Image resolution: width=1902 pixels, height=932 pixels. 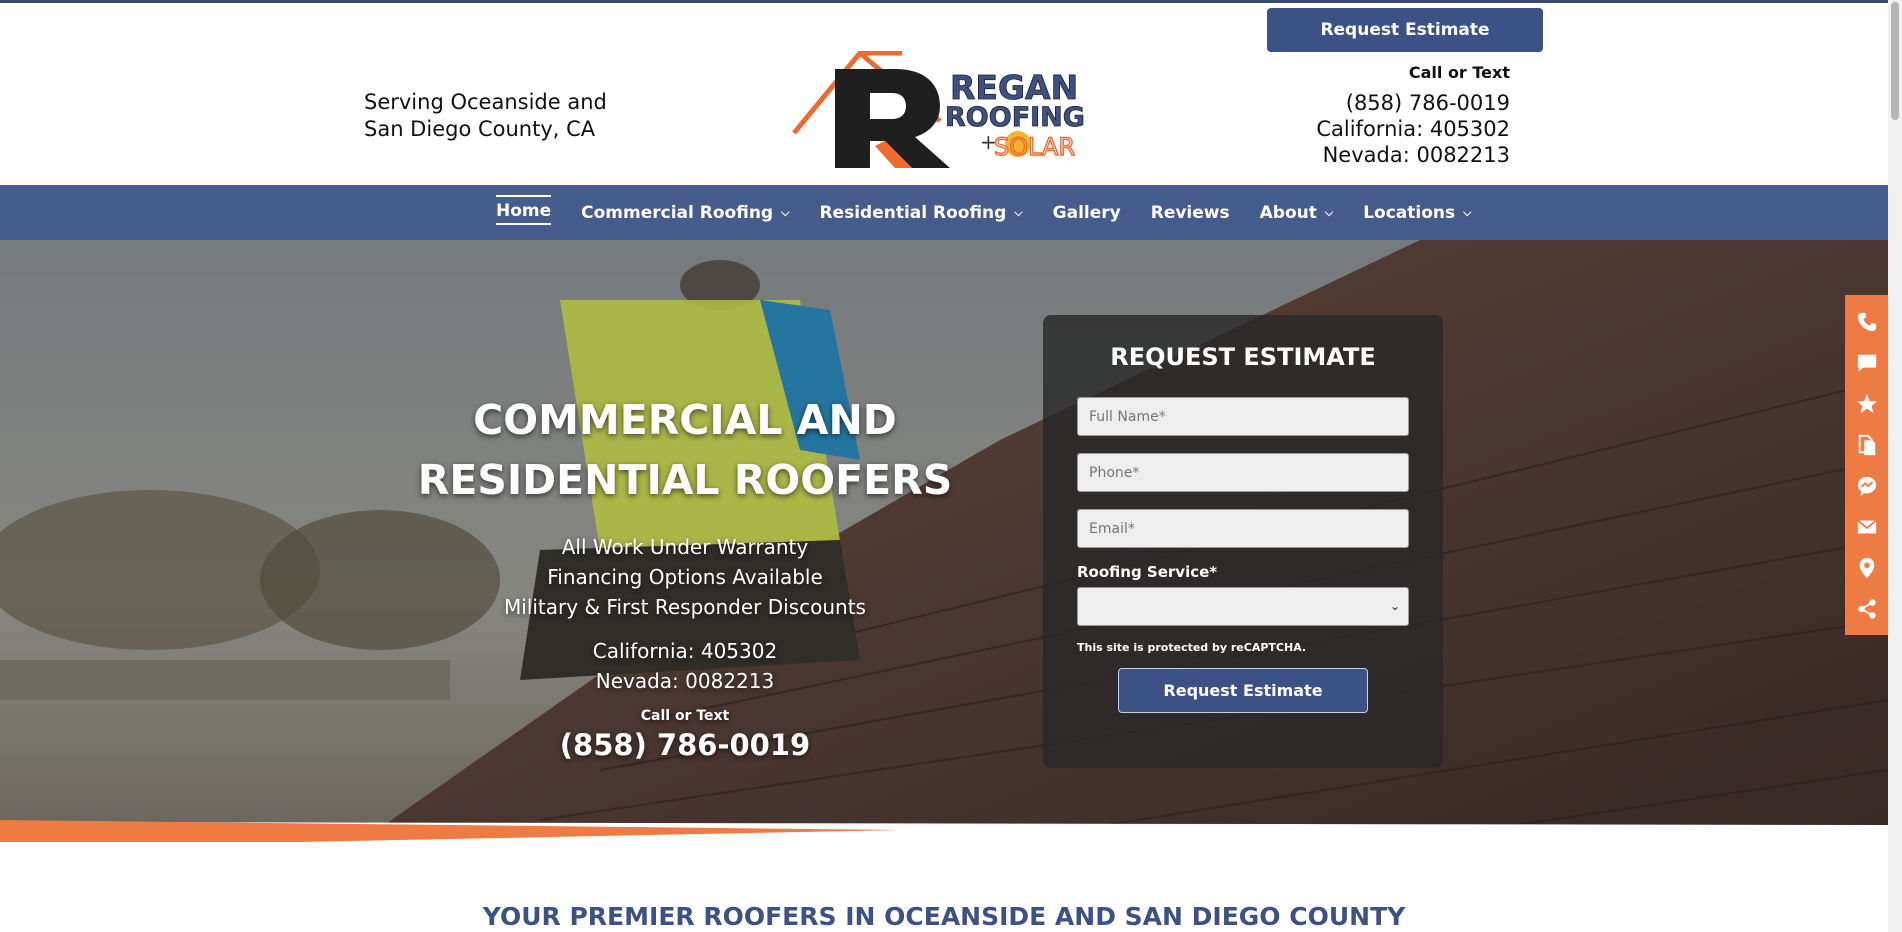 What do you see at coordinates (1413, 129) in the screenshot?
I see `header-license-ca: California: 405302` at bounding box center [1413, 129].